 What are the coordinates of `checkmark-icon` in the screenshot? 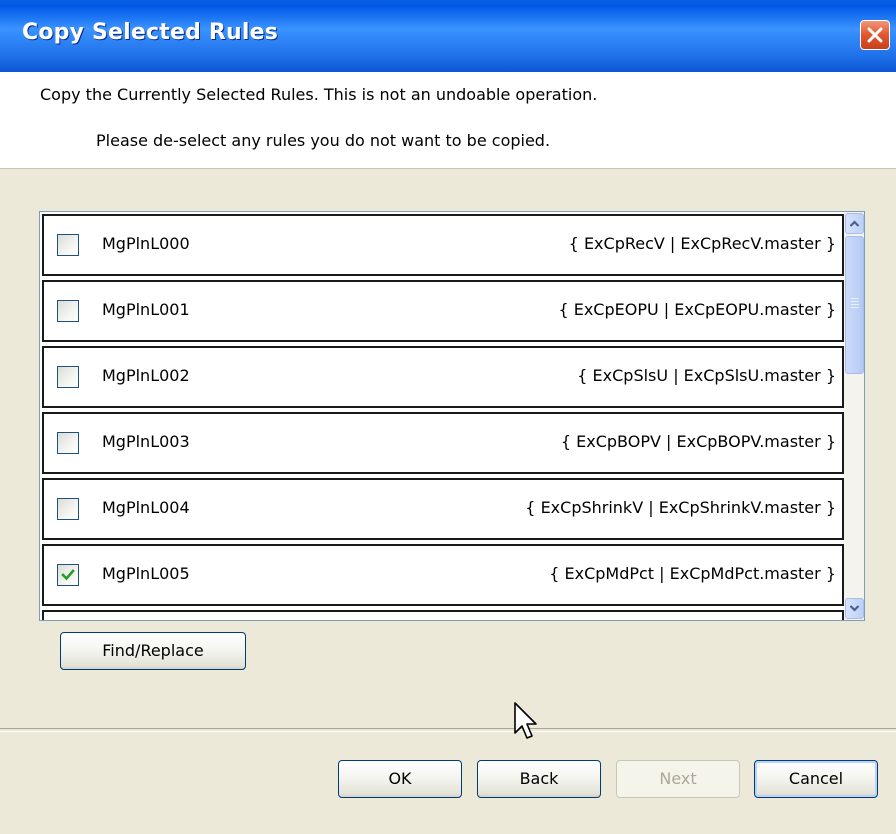 It's located at (68, 575).